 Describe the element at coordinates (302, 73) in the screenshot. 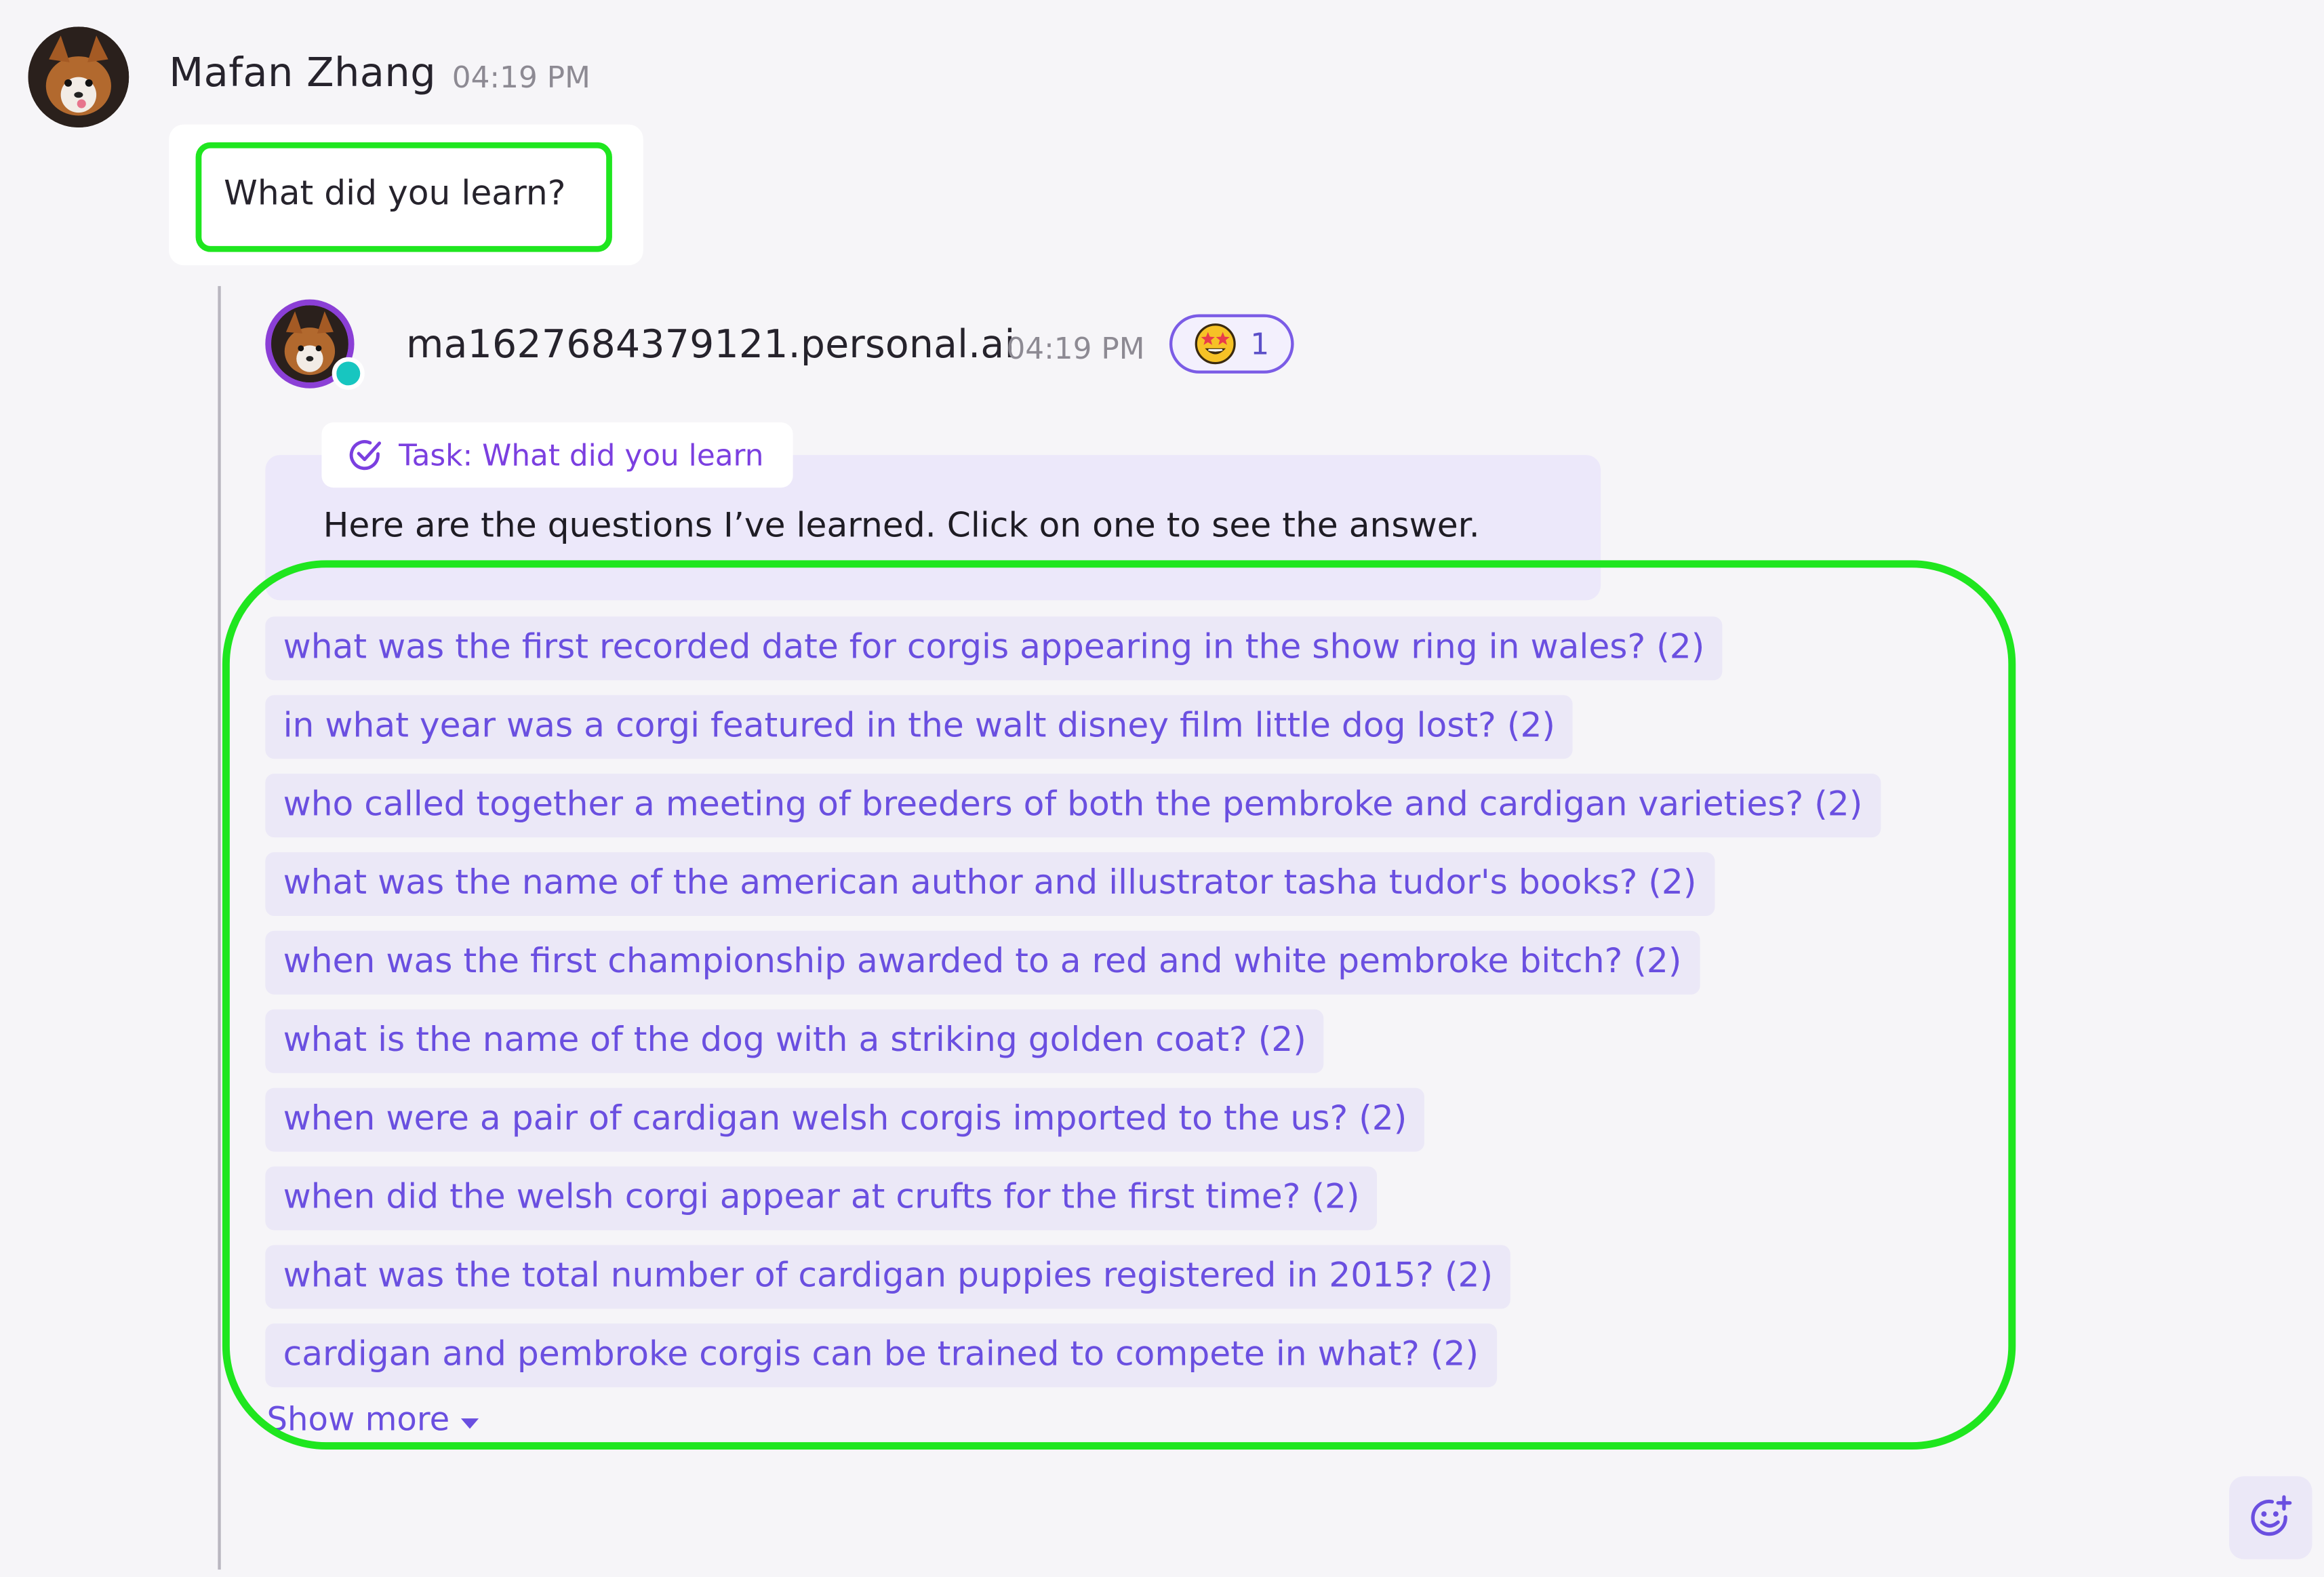

I see `message-author: Mafan Zhang` at that location.